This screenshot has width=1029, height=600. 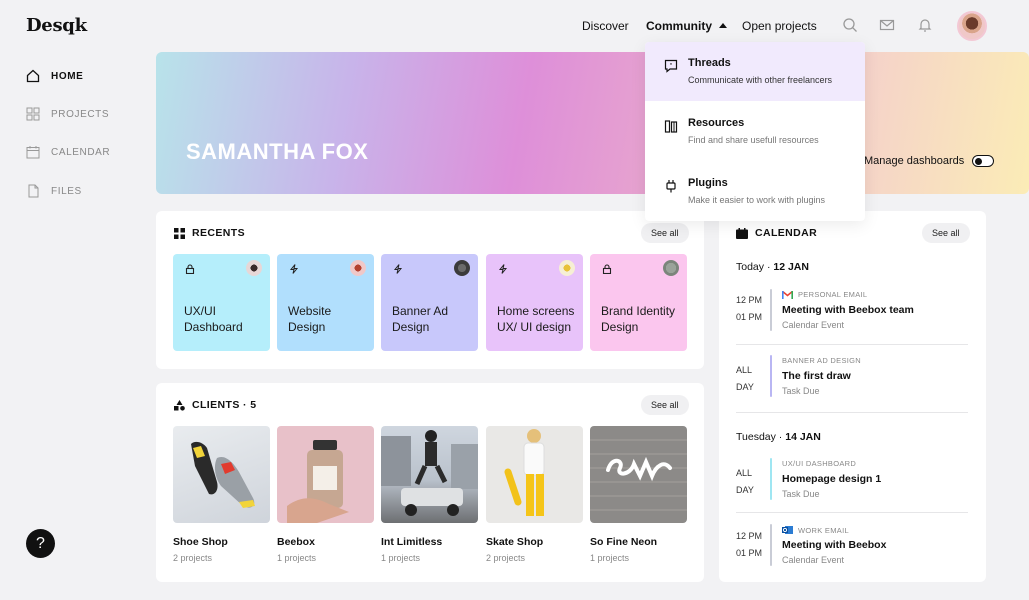 What do you see at coordinates (665, 233) in the screenshot?
I see `recents-see-all-button: See all` at bounding box center [665, 233].